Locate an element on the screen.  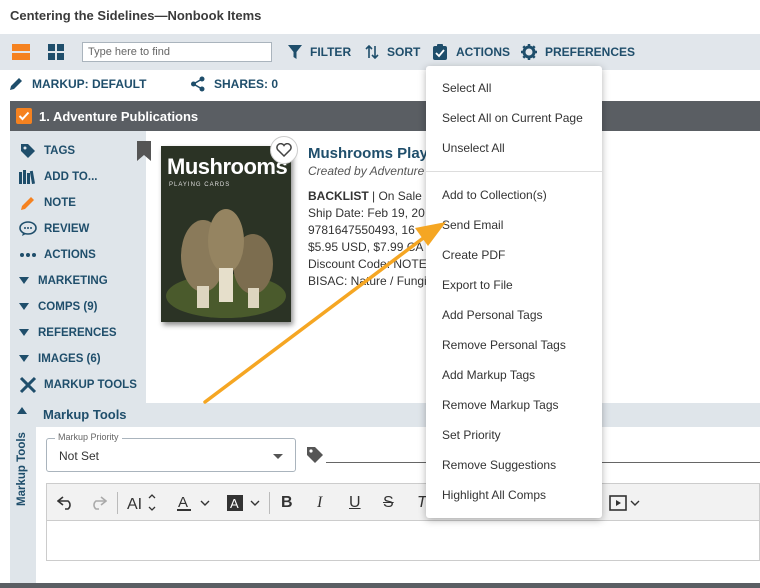
menu-item-unselect-all: Unselect All is located at coordinates (473, 148).